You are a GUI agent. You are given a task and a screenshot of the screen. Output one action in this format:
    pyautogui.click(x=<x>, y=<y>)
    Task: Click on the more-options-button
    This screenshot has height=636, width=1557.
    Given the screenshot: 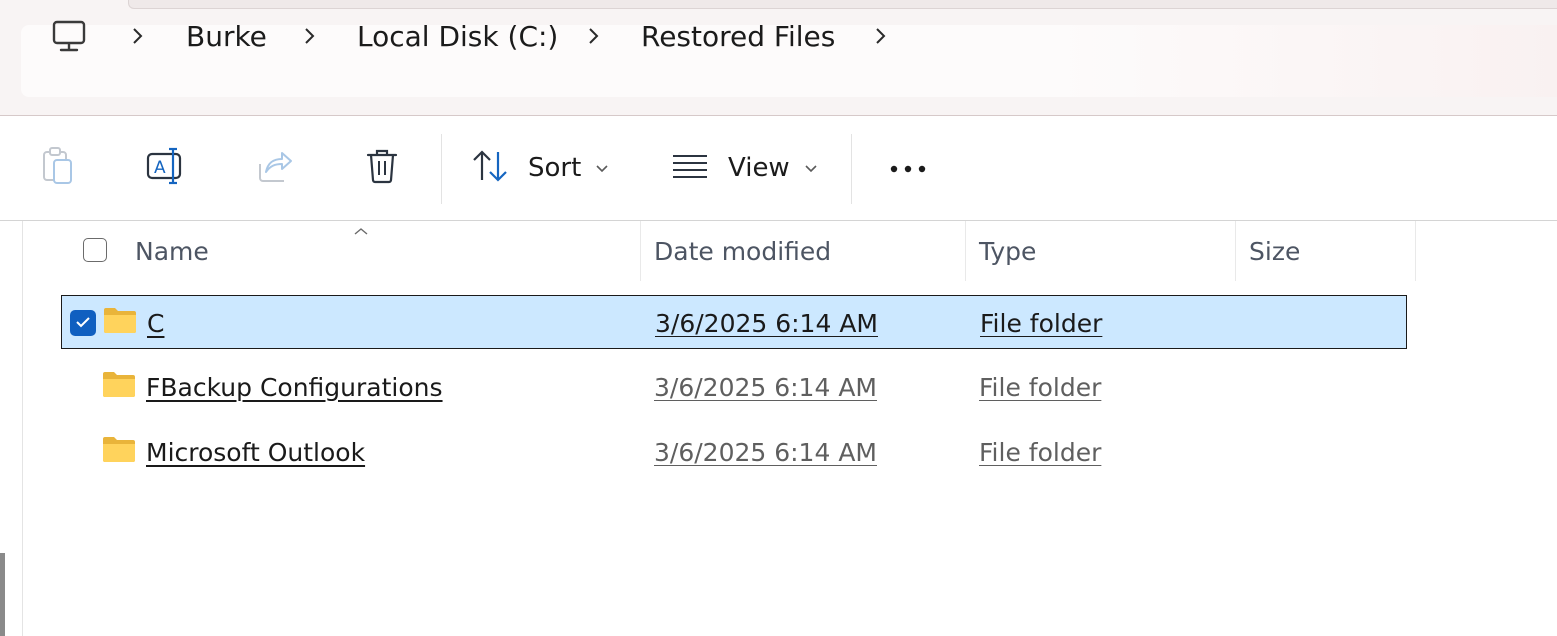 What is the action you would take?
    pyautogui.click(x=908, y=168)
    